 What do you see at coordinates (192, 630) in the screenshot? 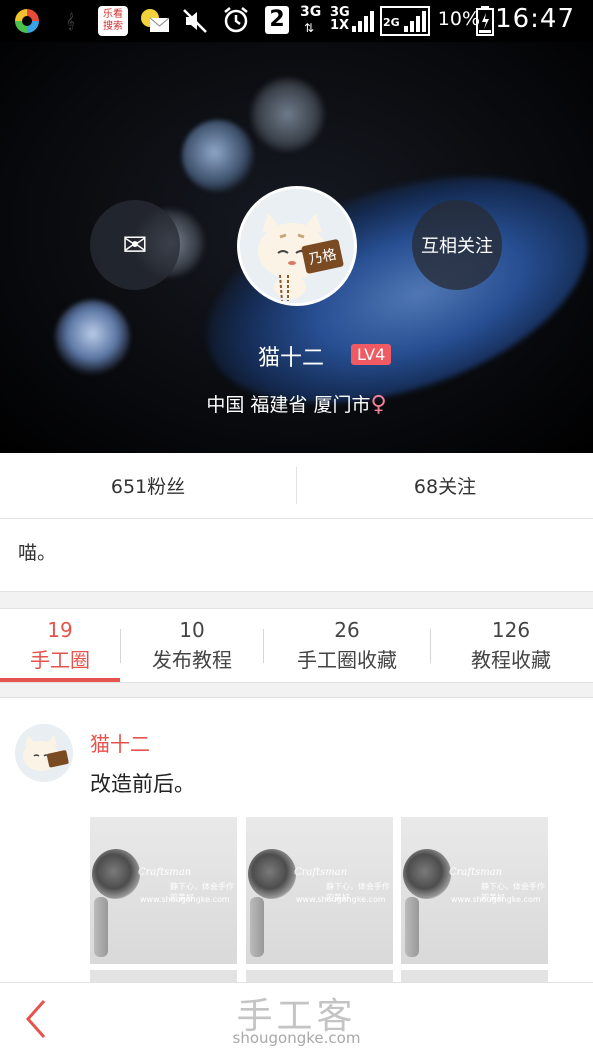
I see `tab-count: 10` at bounding box center [192, 630].